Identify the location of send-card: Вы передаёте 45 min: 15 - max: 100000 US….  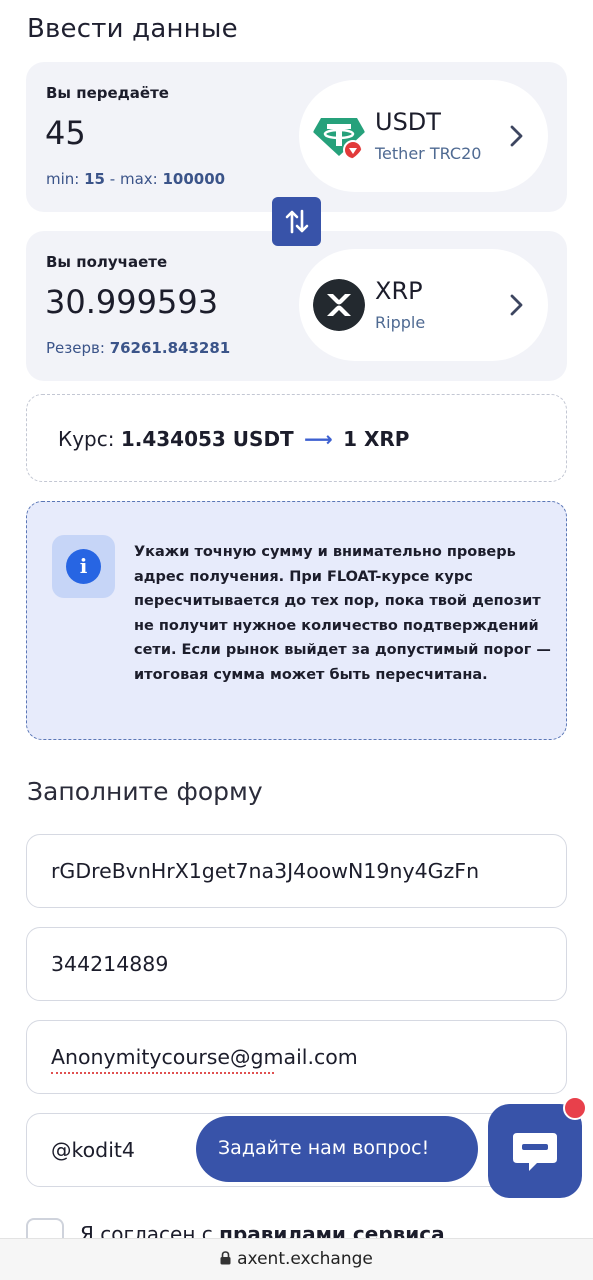
(296, 137).